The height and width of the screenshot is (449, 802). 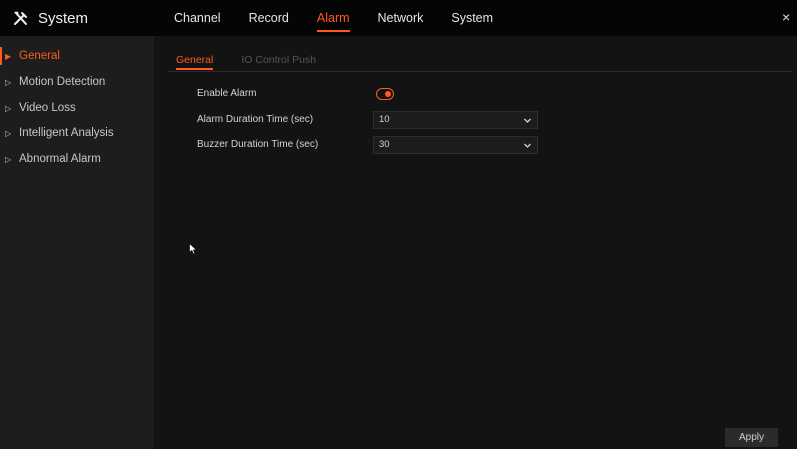 What do you see at coordinates (197, 18) in the screenshot?
I see `tab-channel: Channel` at bounding box center [197, 18].